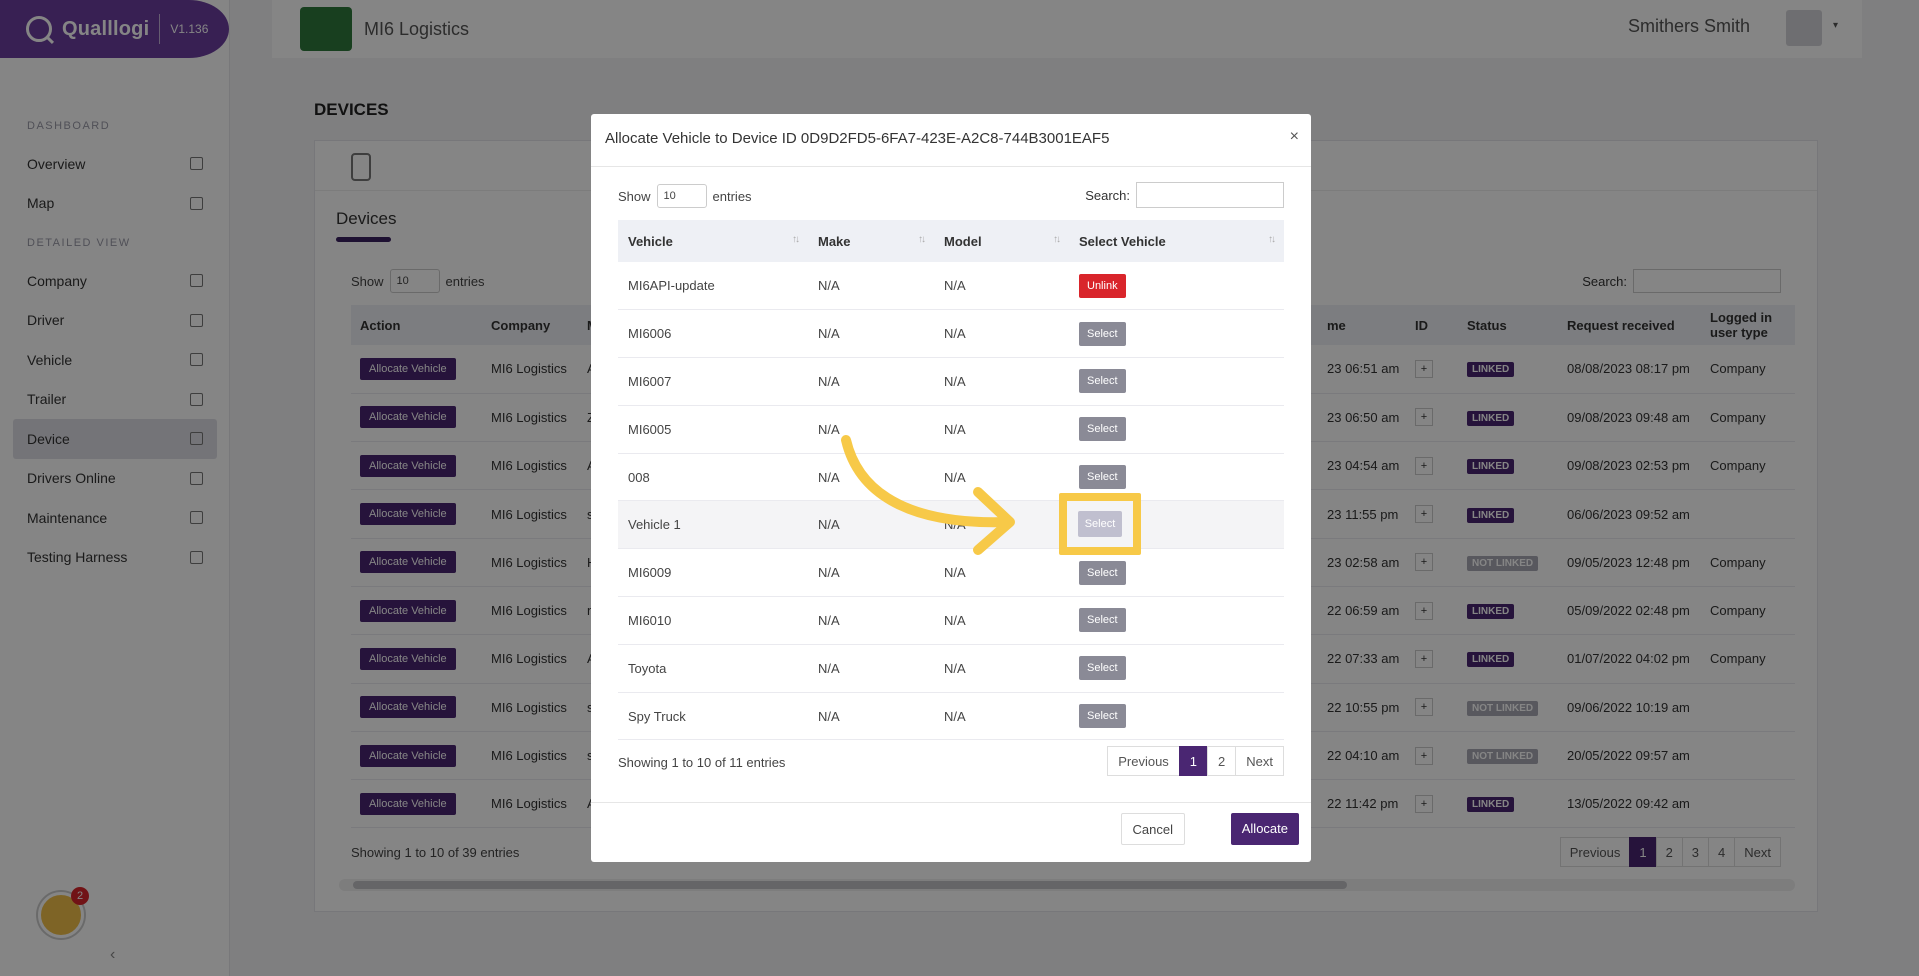  I want to click on modal-show-label: Show, so click(634, 196).